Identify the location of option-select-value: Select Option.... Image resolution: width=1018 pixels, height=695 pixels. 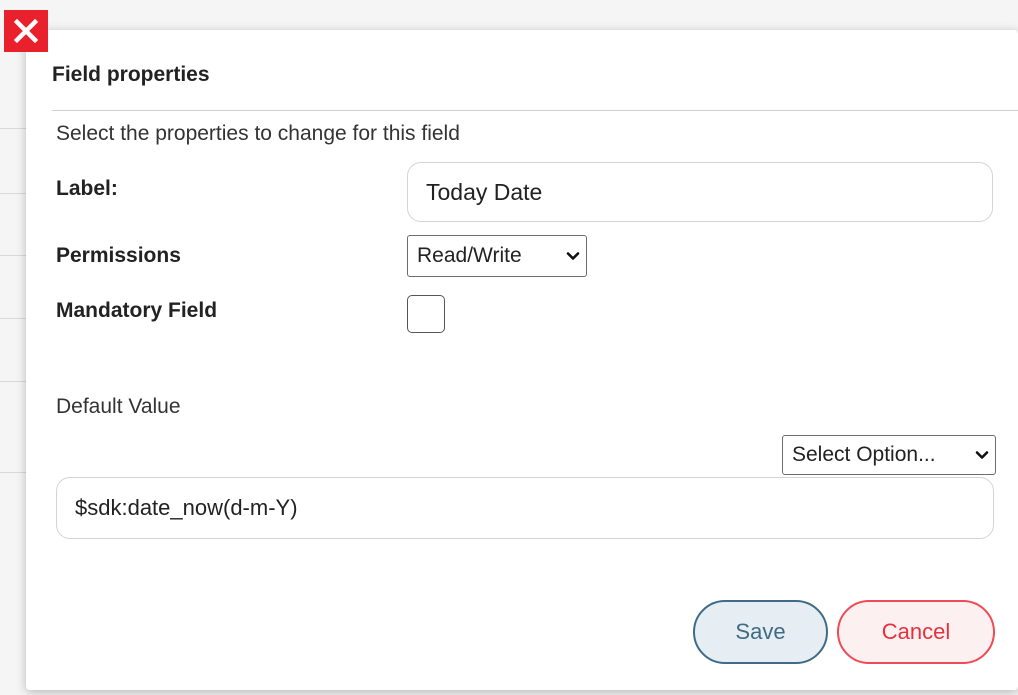
(864, 454).